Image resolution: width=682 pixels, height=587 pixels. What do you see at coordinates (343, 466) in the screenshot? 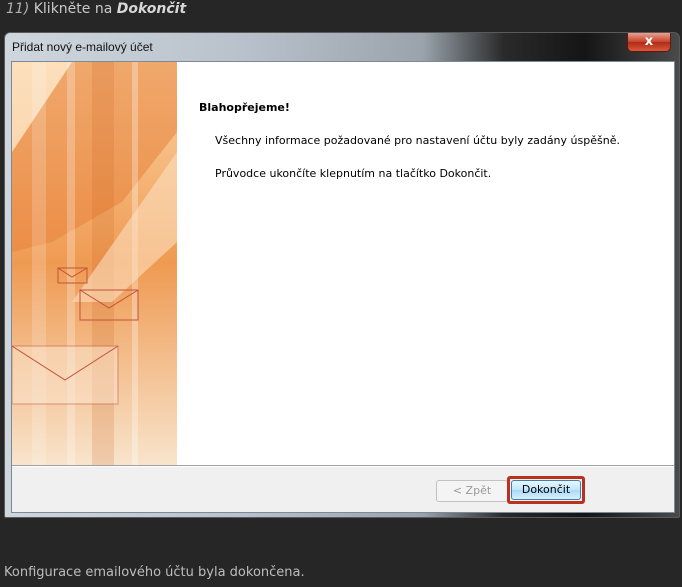
I see `button-separator` at bounding box center [343, 466].